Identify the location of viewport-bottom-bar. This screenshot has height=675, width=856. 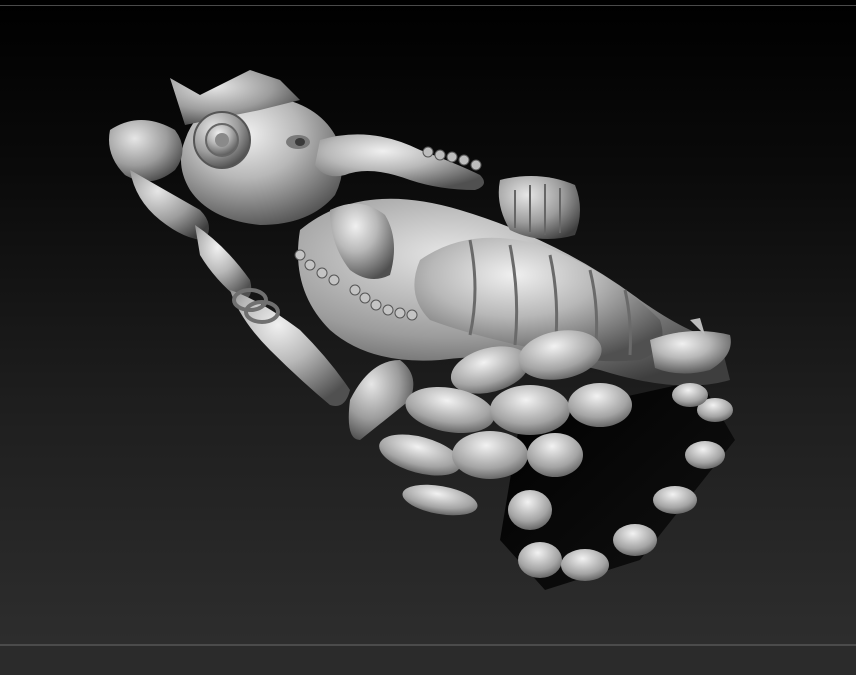
(428, 659).